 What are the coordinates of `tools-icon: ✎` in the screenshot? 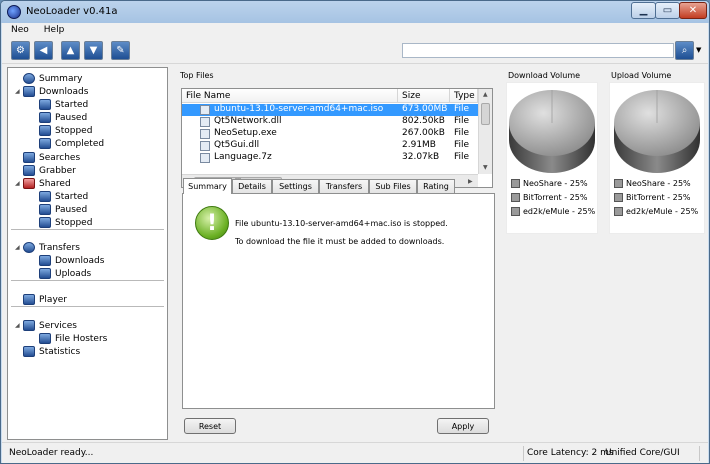 It's located at (120, 50).